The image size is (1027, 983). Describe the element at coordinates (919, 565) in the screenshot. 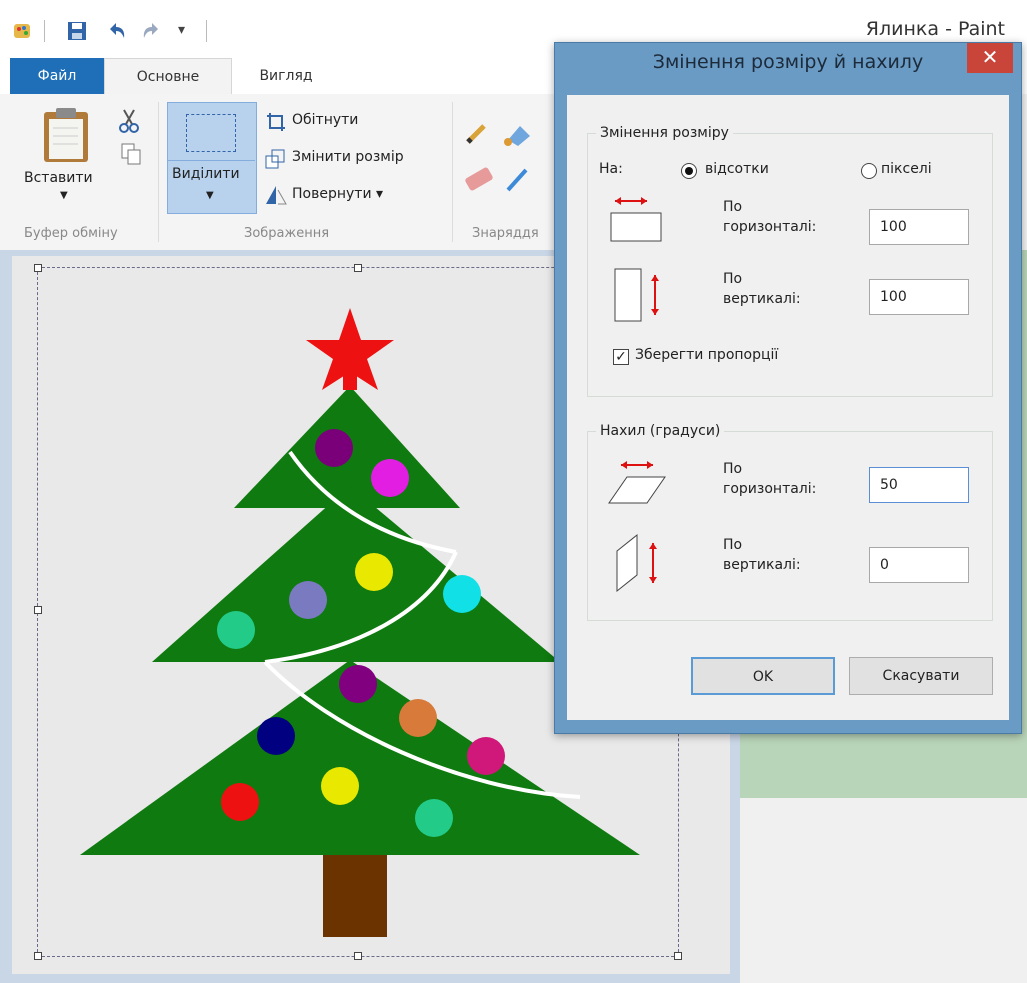

I see `skew-vertical-input: 0` at that location.